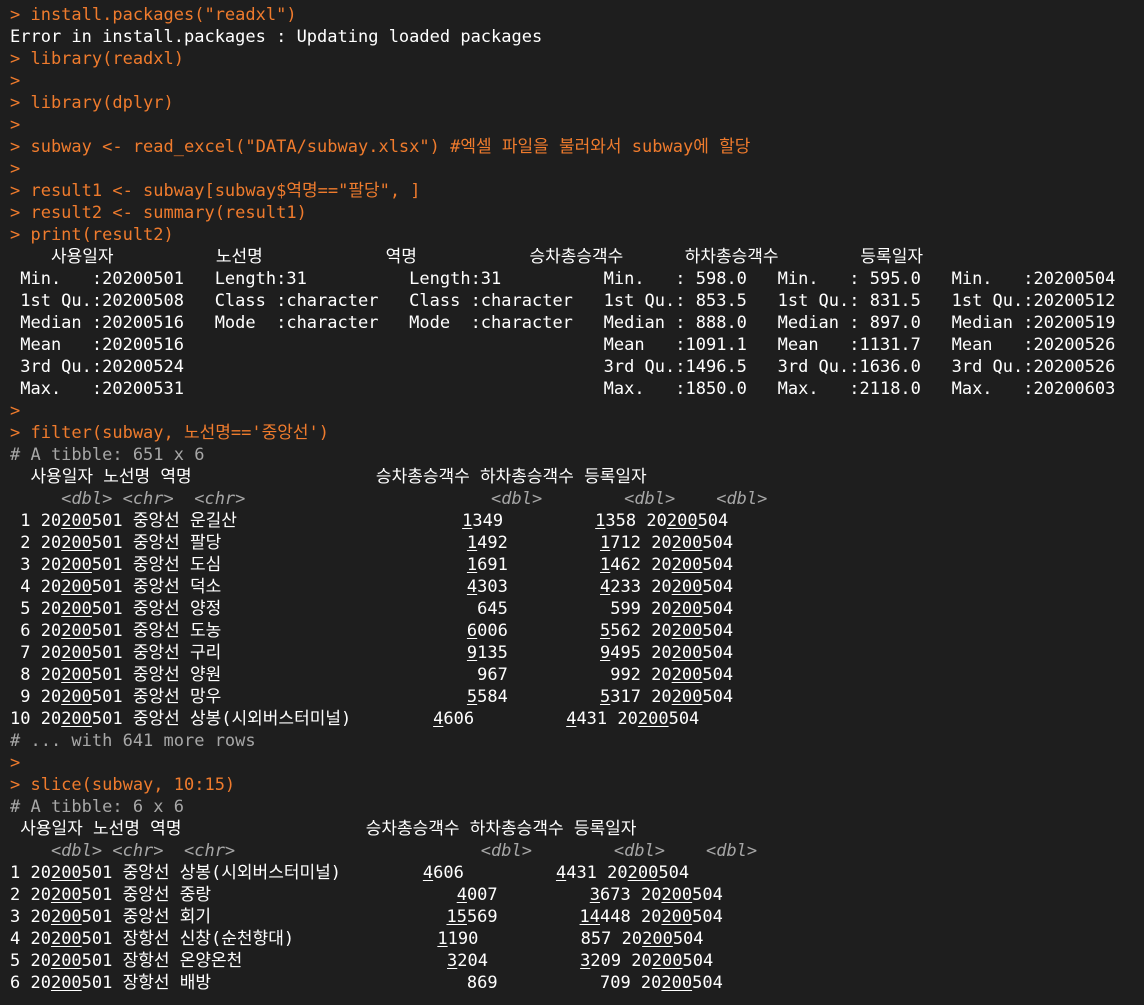  What do you see at coordinates (123, 785) in the screenshot?
I see `console-command-line: > slice(subway, 10:15)` at bounding box center [123, 785].